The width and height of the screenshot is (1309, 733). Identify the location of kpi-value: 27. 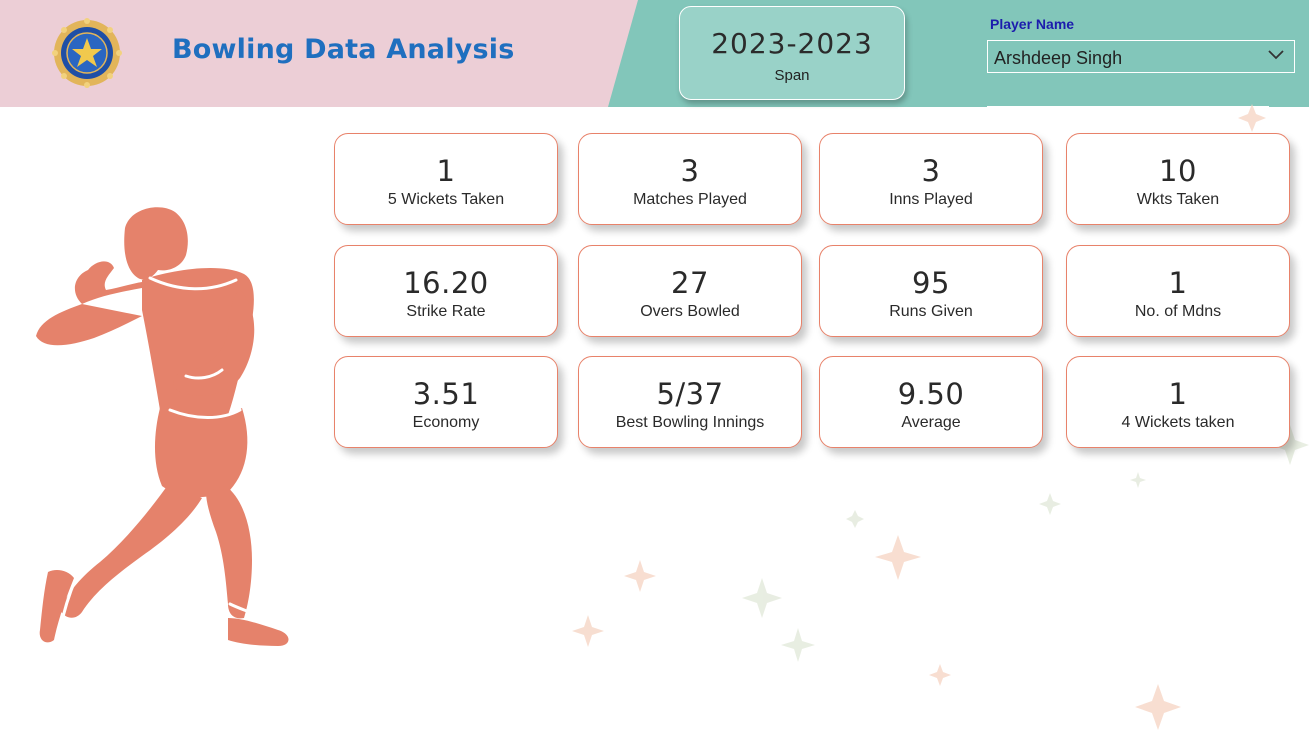
(690, 283).